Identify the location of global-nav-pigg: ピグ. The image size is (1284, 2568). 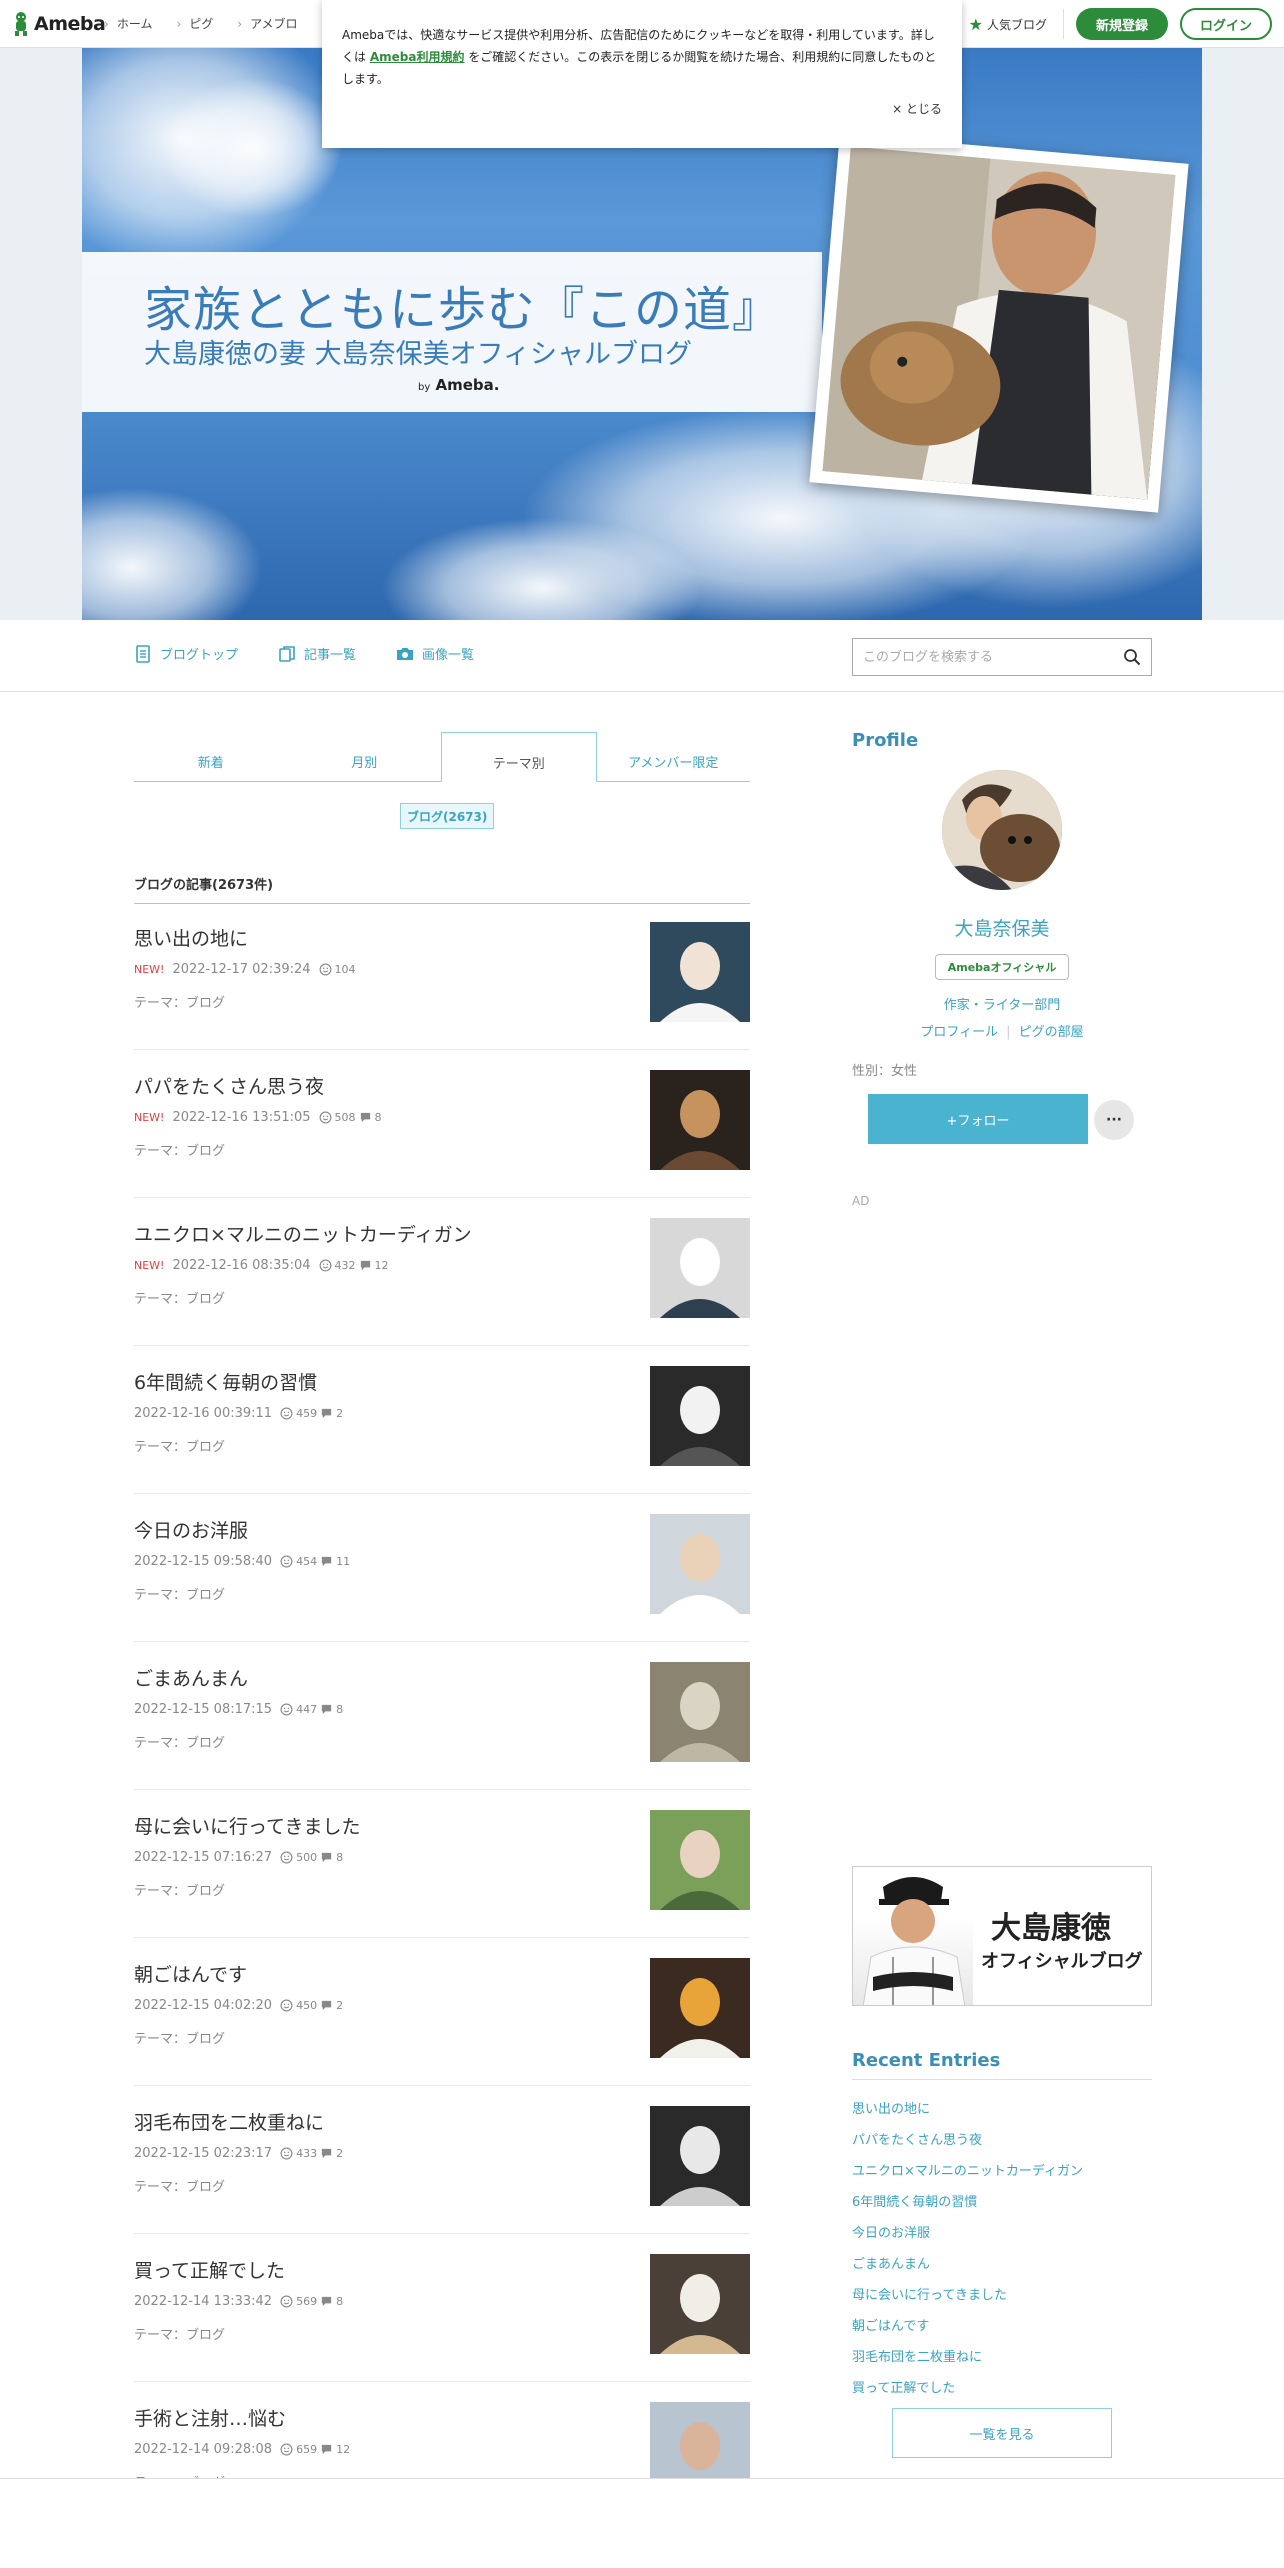
(194, 23).